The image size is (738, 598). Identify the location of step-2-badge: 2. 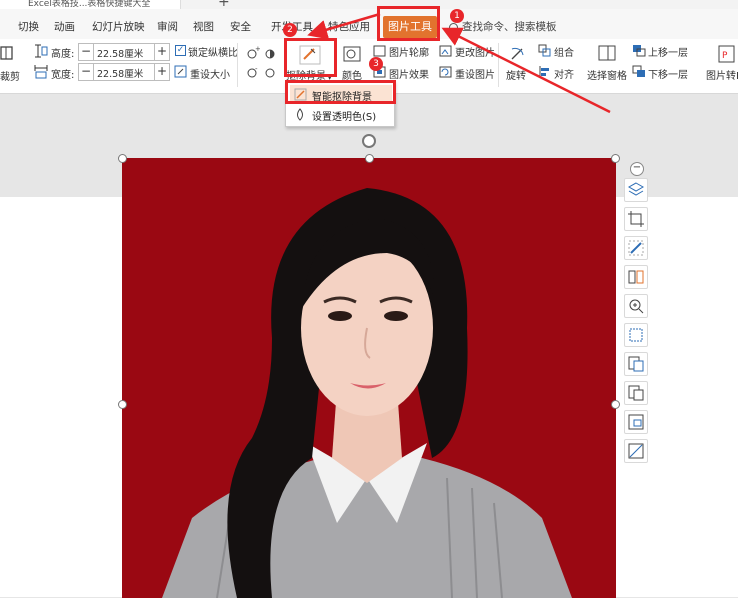
(290, 30).